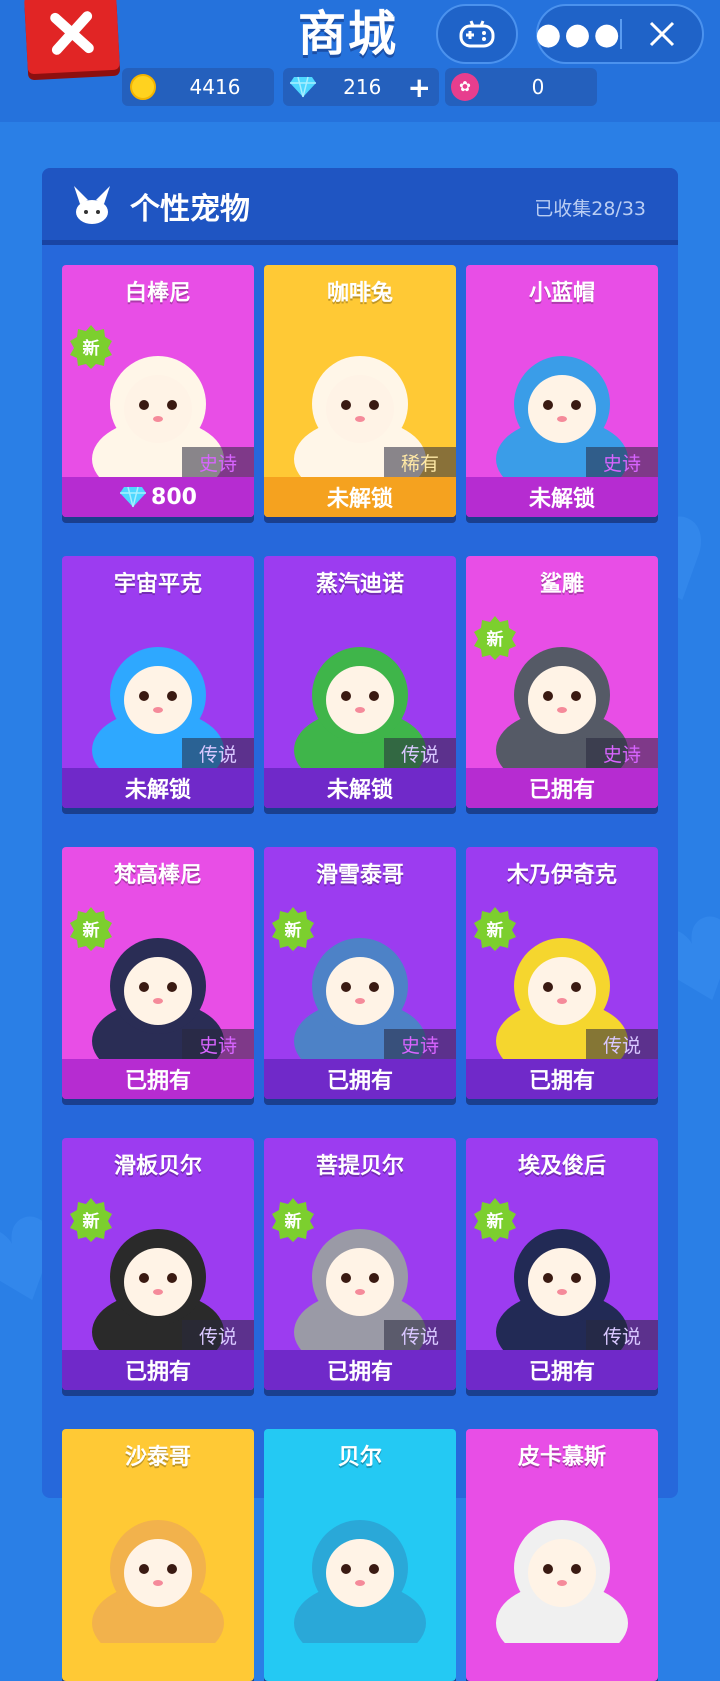 The height and width of the screenshot is (1681, 720). Describe the element at coordinates (158, 1264) in the screenshot. I see `pet-card: 滑板贝尔新传说 已拥有` at that location.